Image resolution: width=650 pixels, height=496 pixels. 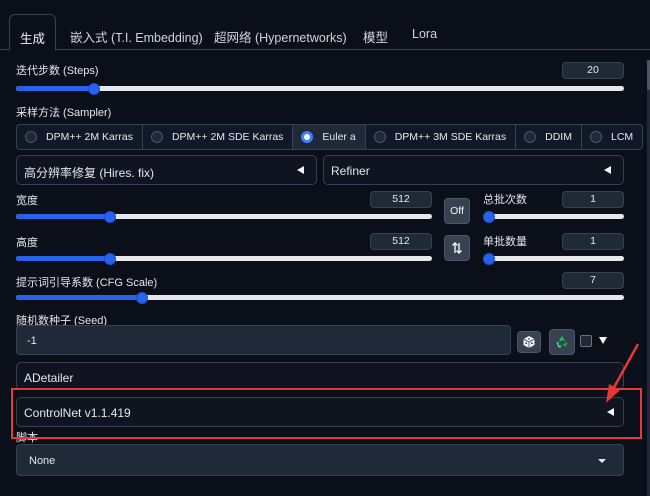 What do you see at coordinates (622, 137) in the screenshot?
I see `sampler-option-label: LCM` at bounding box center [622, 137].